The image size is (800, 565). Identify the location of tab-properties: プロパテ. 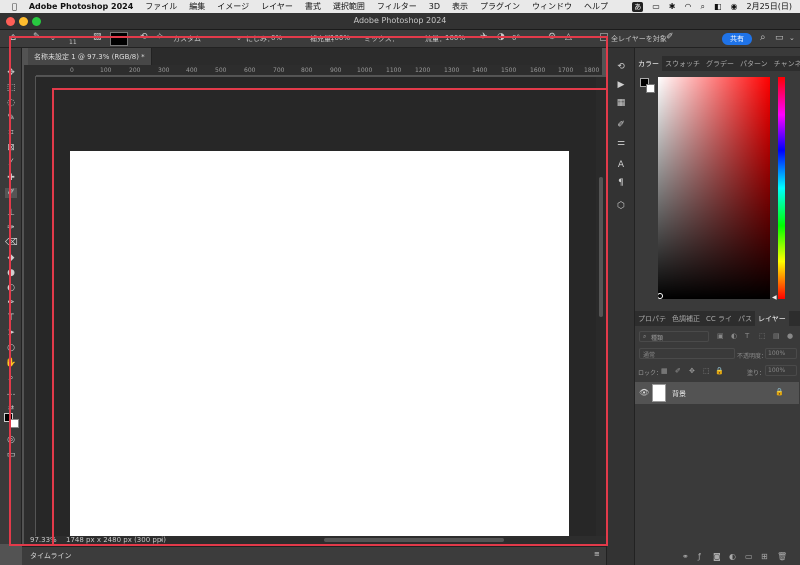
(652, 318).